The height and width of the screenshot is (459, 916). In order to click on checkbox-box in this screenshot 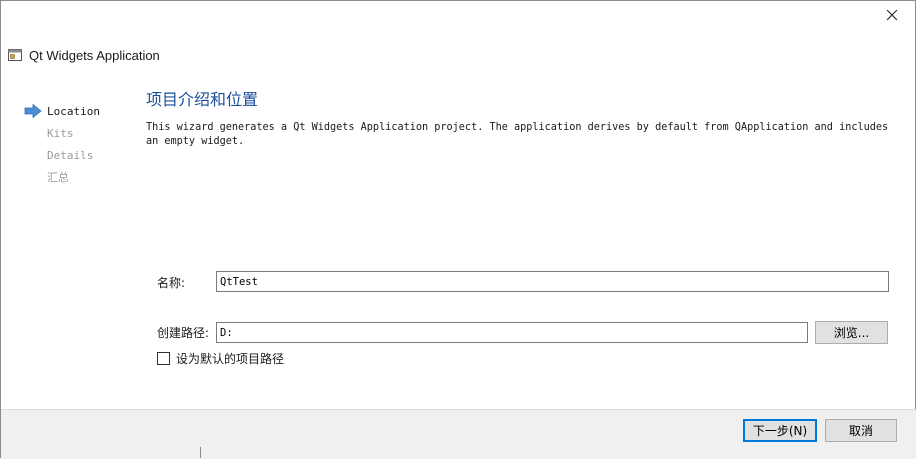, I will do `click(163, 358)`.